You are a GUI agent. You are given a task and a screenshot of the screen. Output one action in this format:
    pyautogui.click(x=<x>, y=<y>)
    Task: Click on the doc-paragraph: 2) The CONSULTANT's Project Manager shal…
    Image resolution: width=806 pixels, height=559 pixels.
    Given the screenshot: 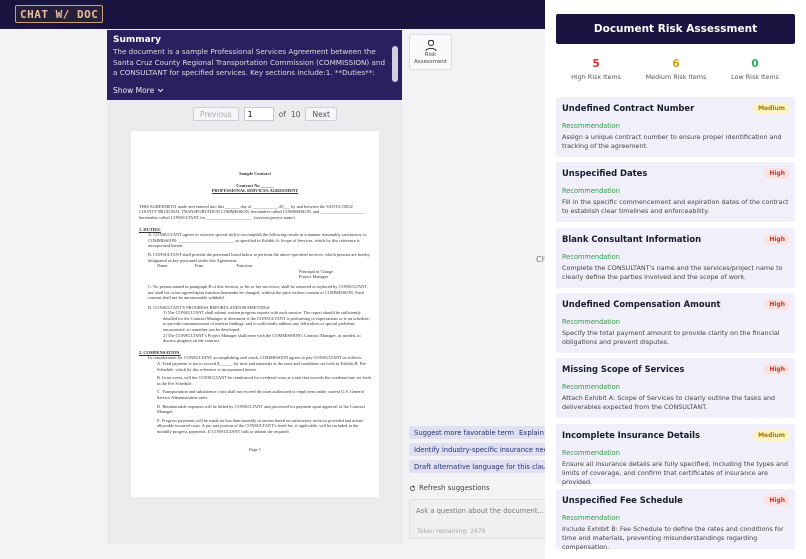 What is the action you would take?
    pyautogui.click(x=262, y=338)
    